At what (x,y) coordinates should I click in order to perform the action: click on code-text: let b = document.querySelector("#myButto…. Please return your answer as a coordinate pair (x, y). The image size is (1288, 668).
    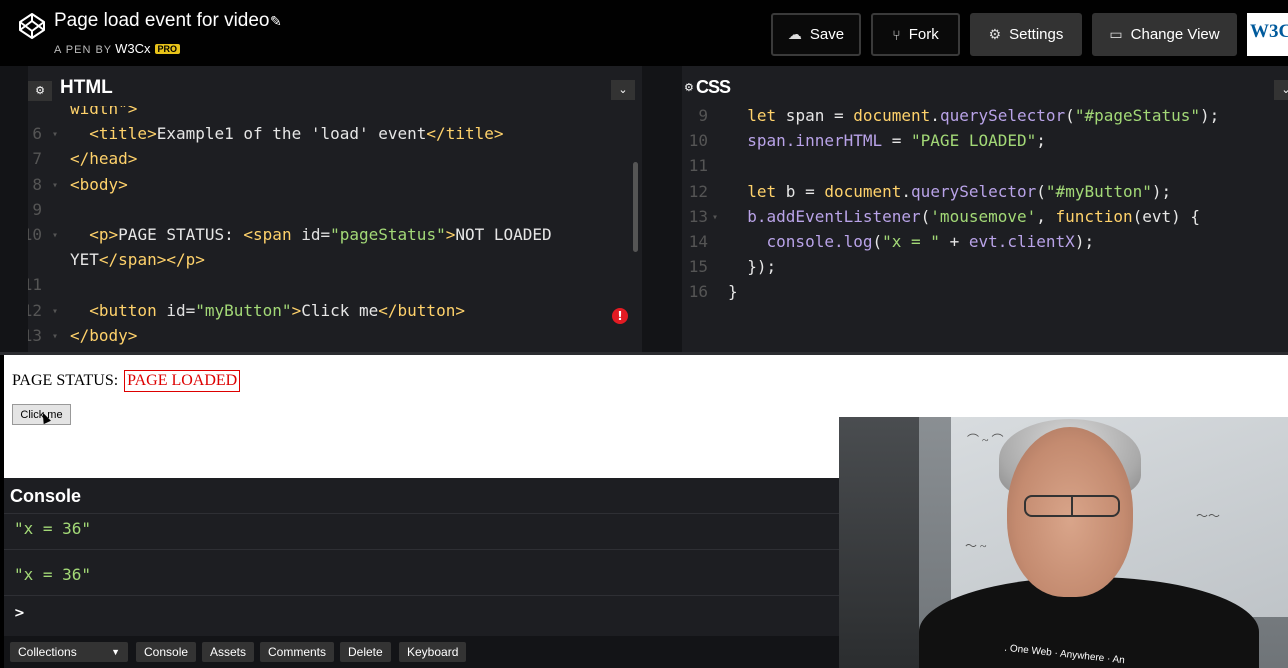
    Looking at the image, I should click on (959, 191).